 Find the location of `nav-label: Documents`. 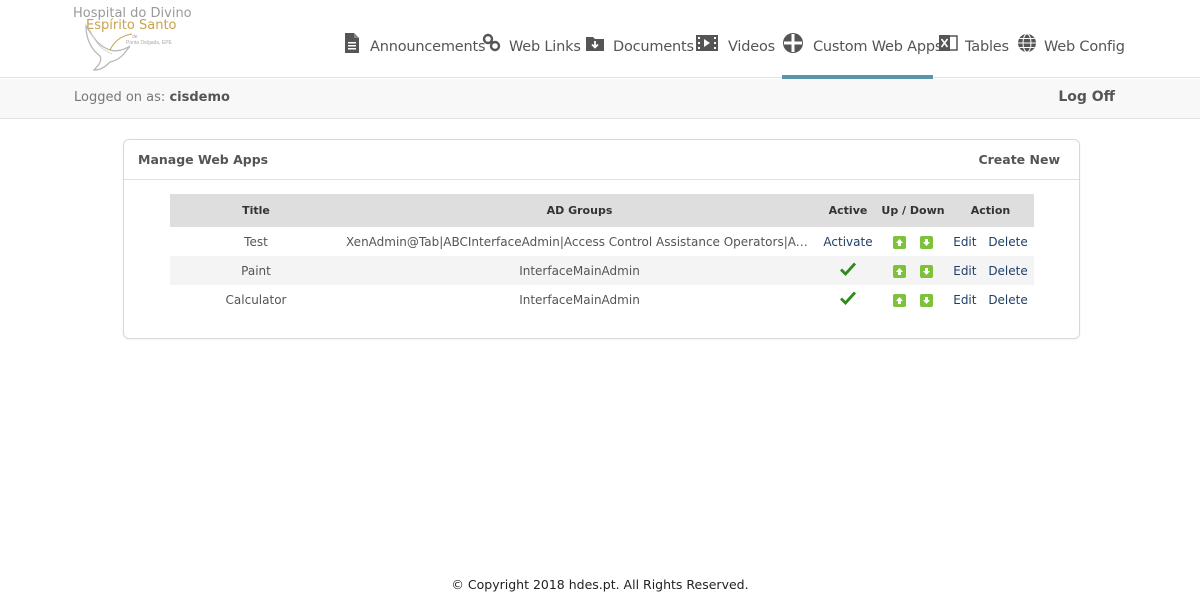

nav-label: Documents is located at coordinates (653, 47).